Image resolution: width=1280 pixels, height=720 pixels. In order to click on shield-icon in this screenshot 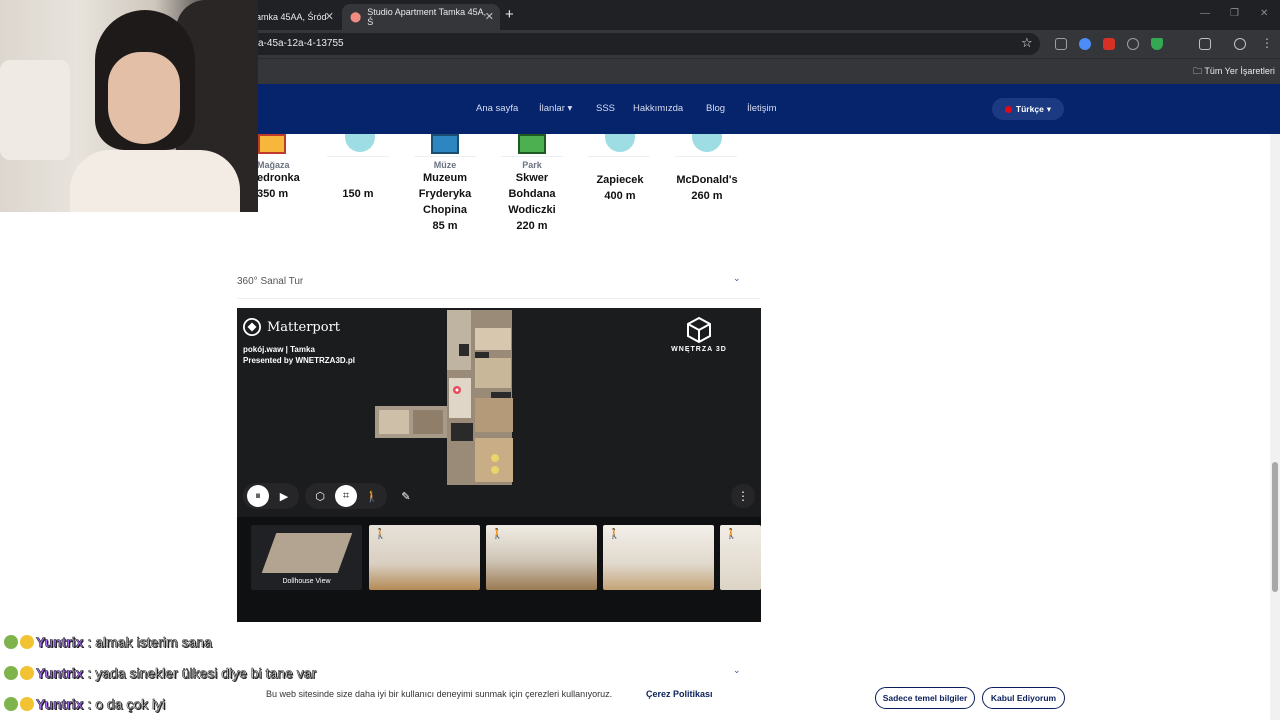, I will do `click(1157, 44)`.